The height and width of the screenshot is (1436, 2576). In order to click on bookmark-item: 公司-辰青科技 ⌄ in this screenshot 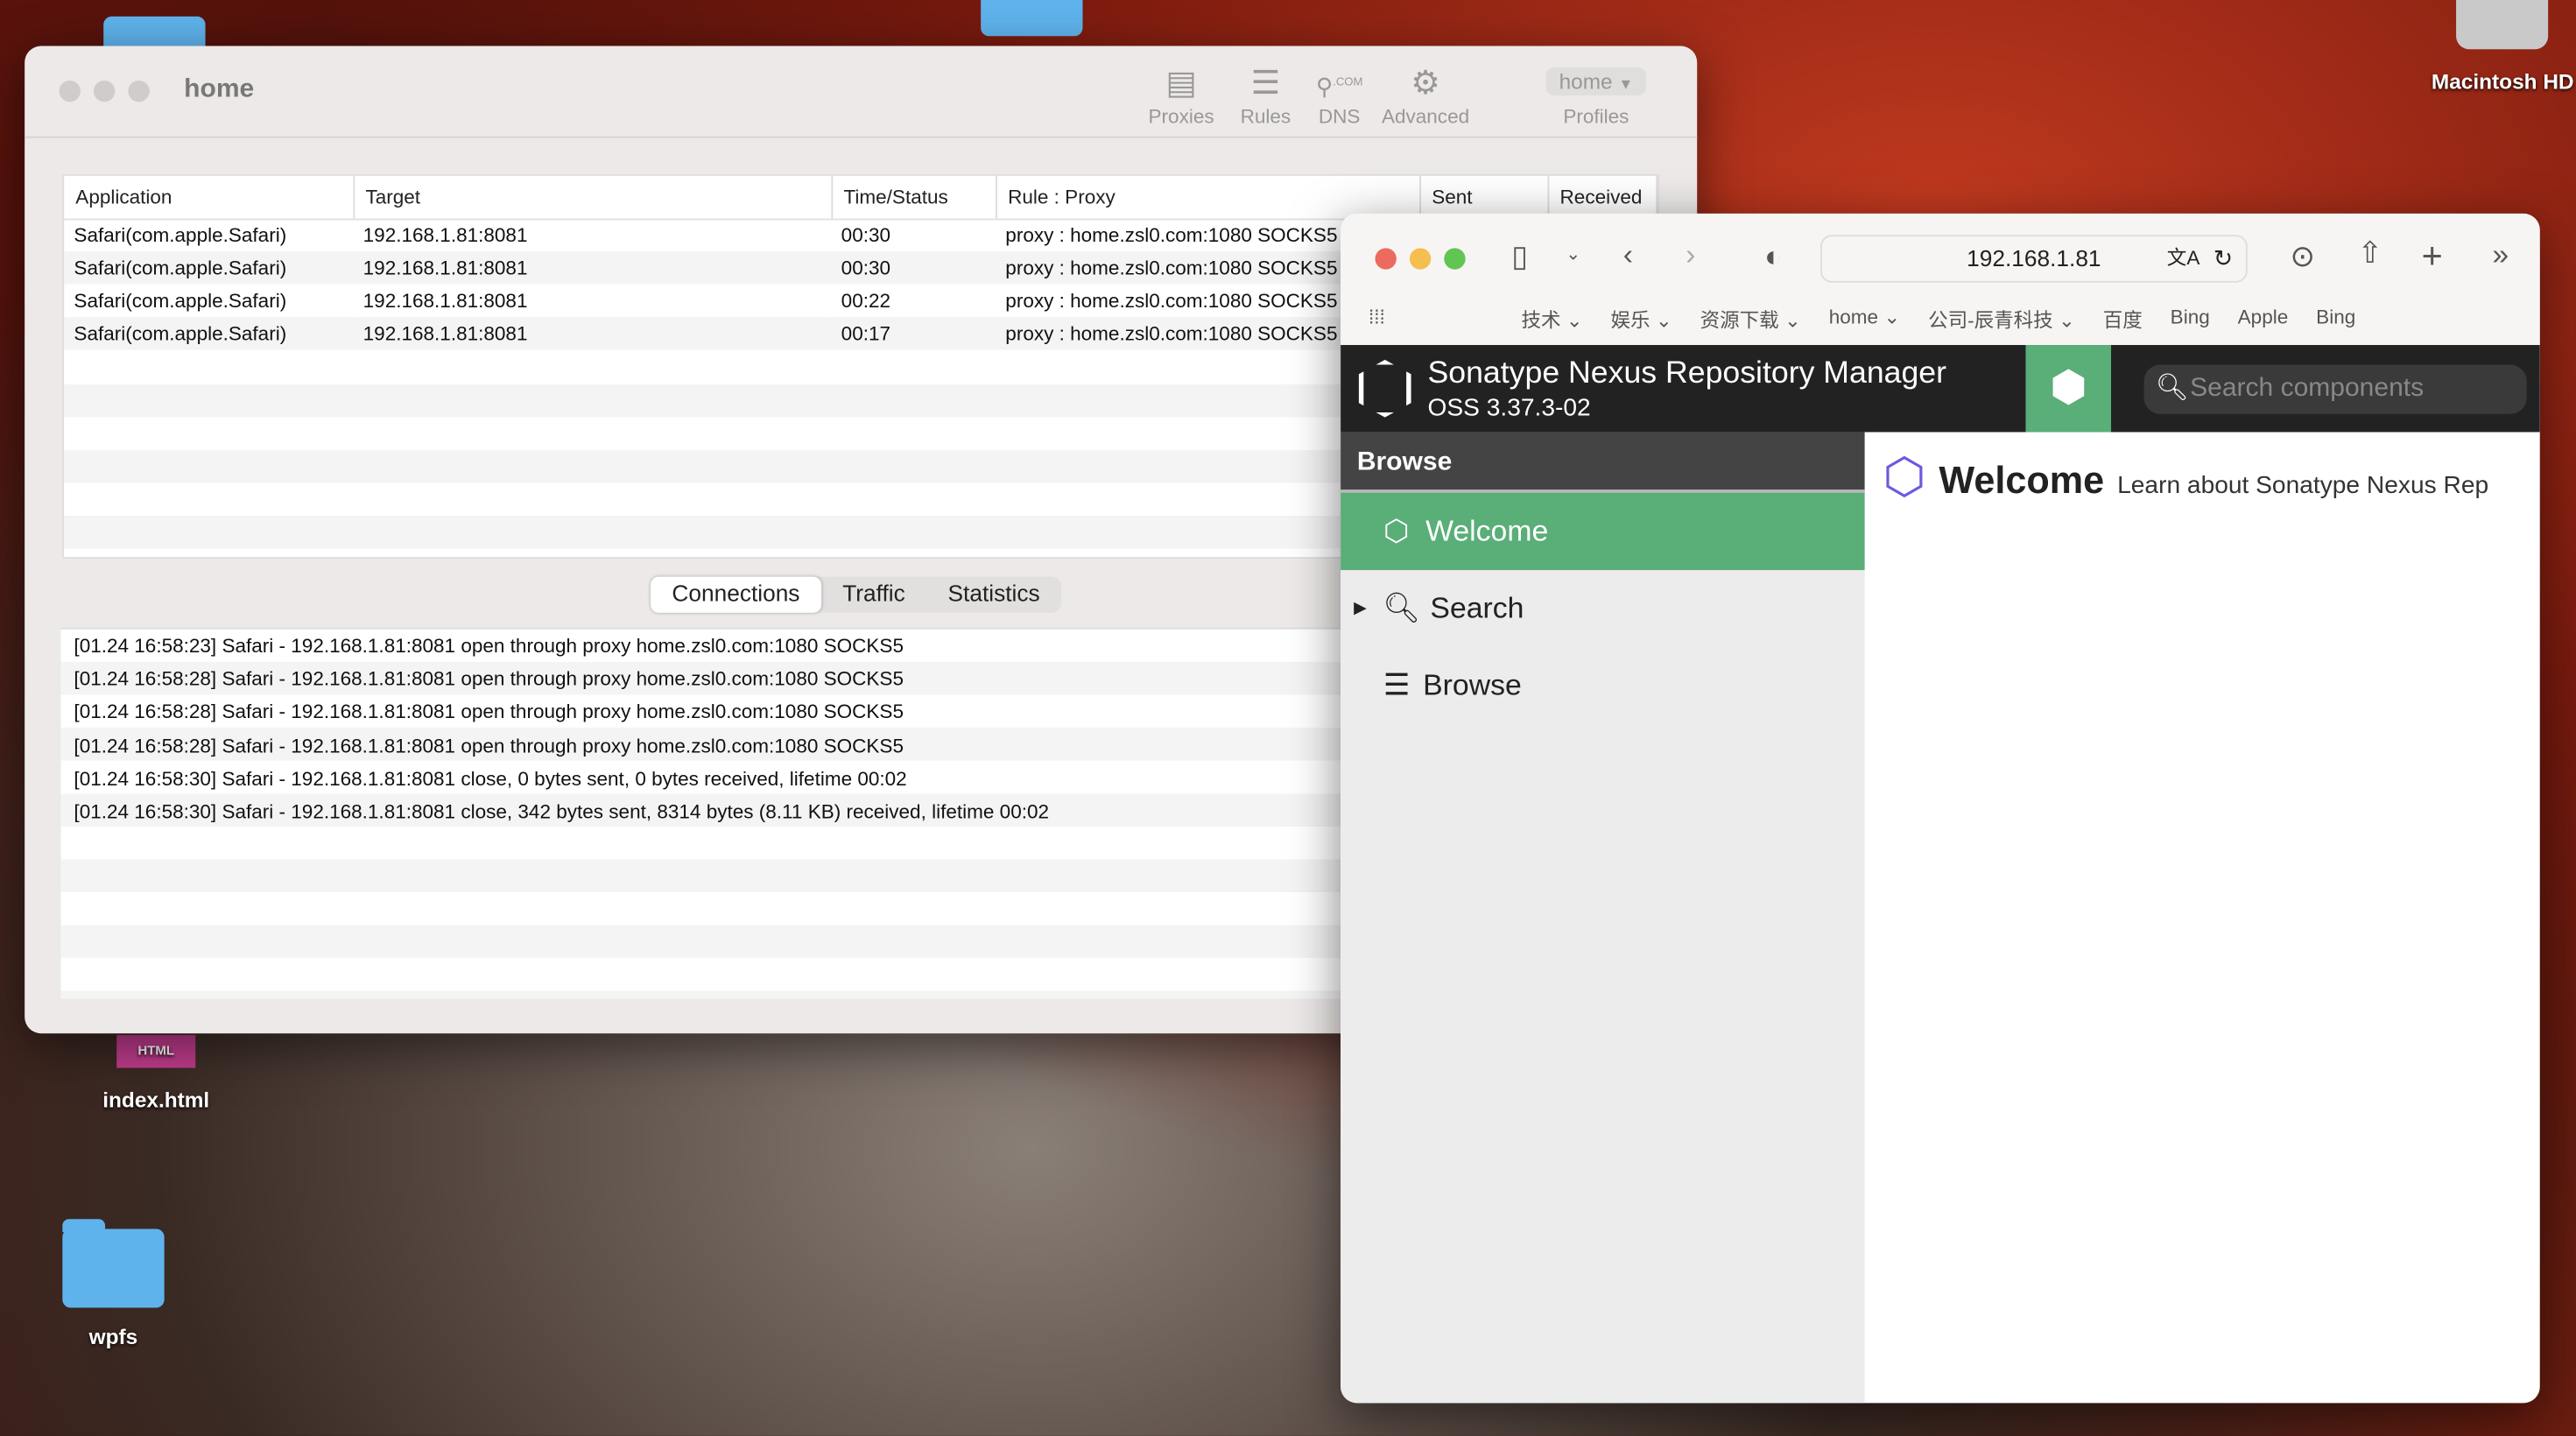, I will do `click(2001, 320)`.